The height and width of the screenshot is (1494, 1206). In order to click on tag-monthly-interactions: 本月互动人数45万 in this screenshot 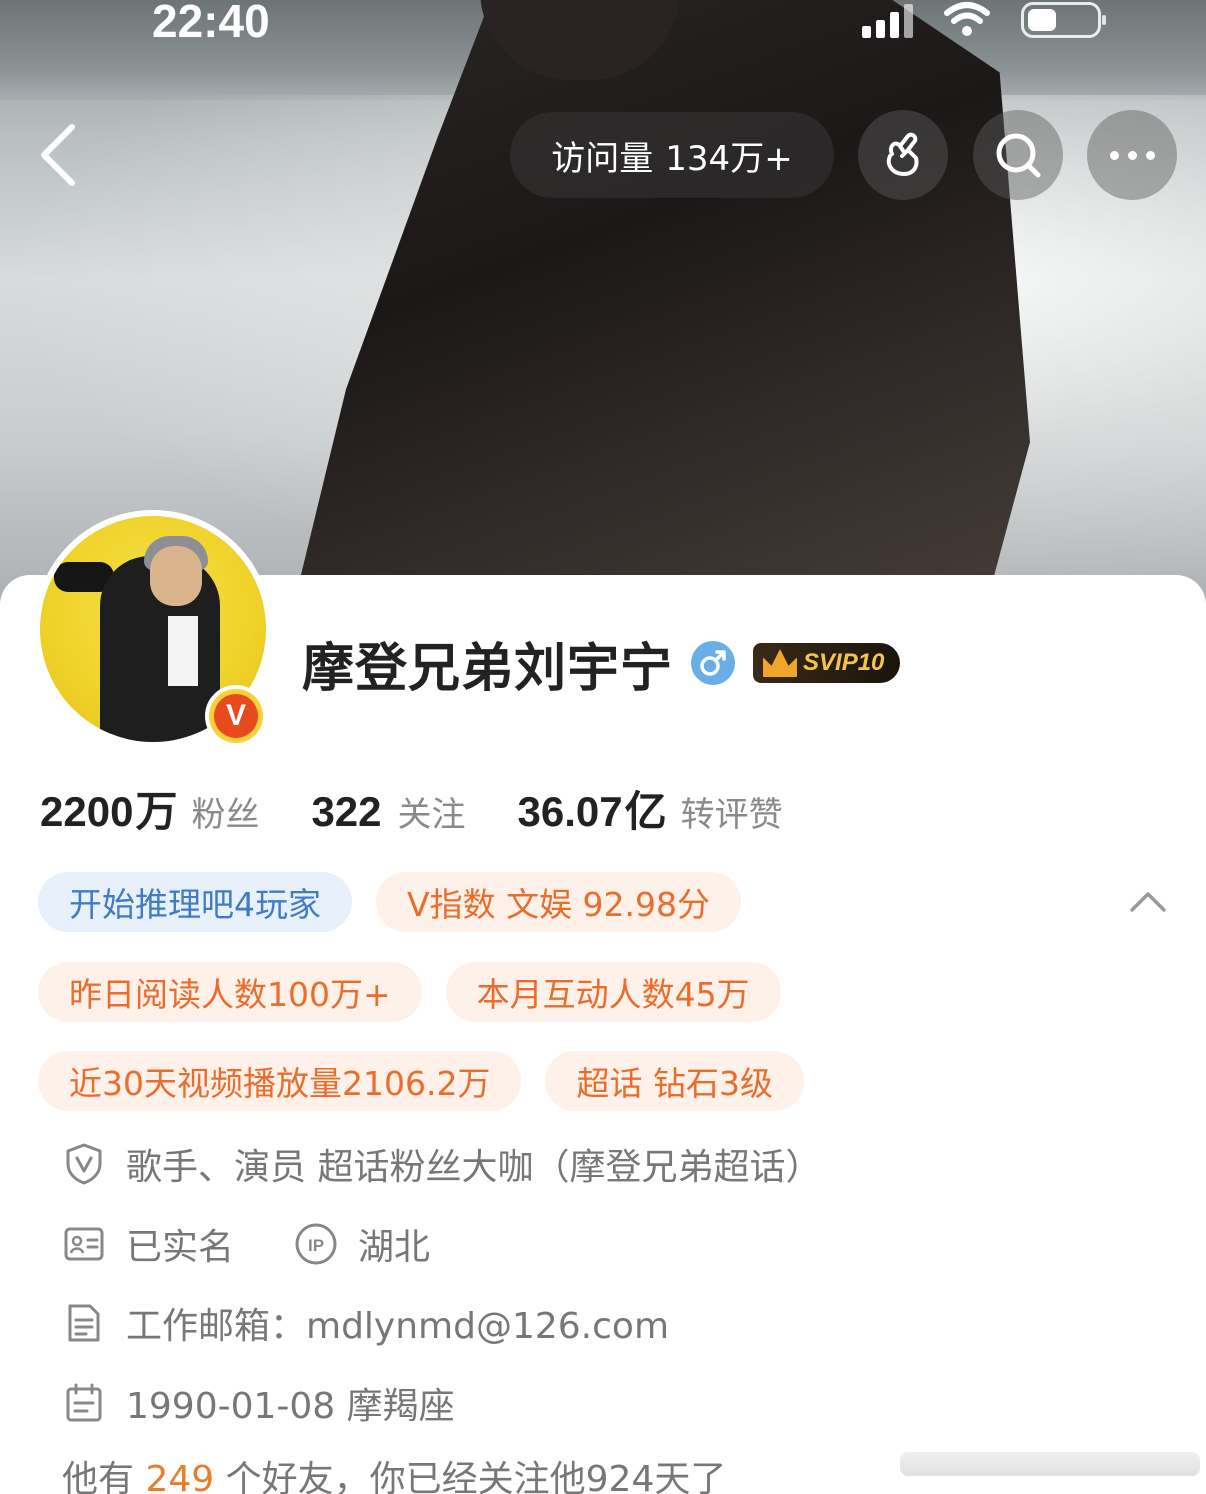, I will do `click(613, 992)`.